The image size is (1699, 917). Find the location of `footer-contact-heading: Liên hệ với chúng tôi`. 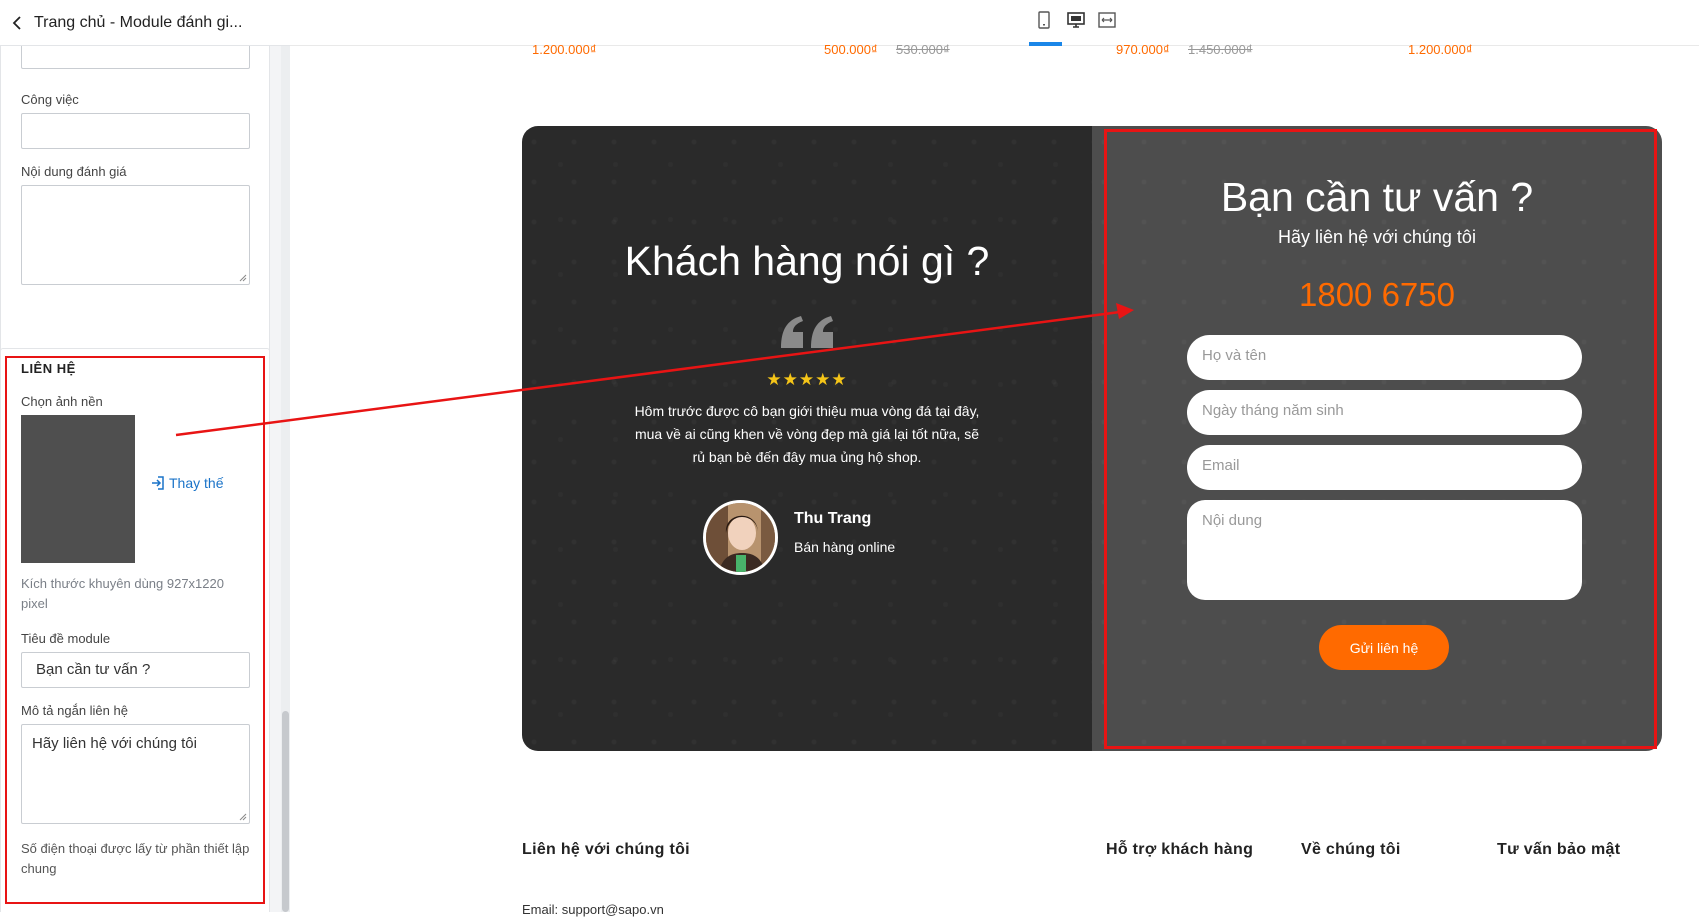

footer-contact-heading: Liên hệ với chúng tôi is located at coordinates (606, 849).